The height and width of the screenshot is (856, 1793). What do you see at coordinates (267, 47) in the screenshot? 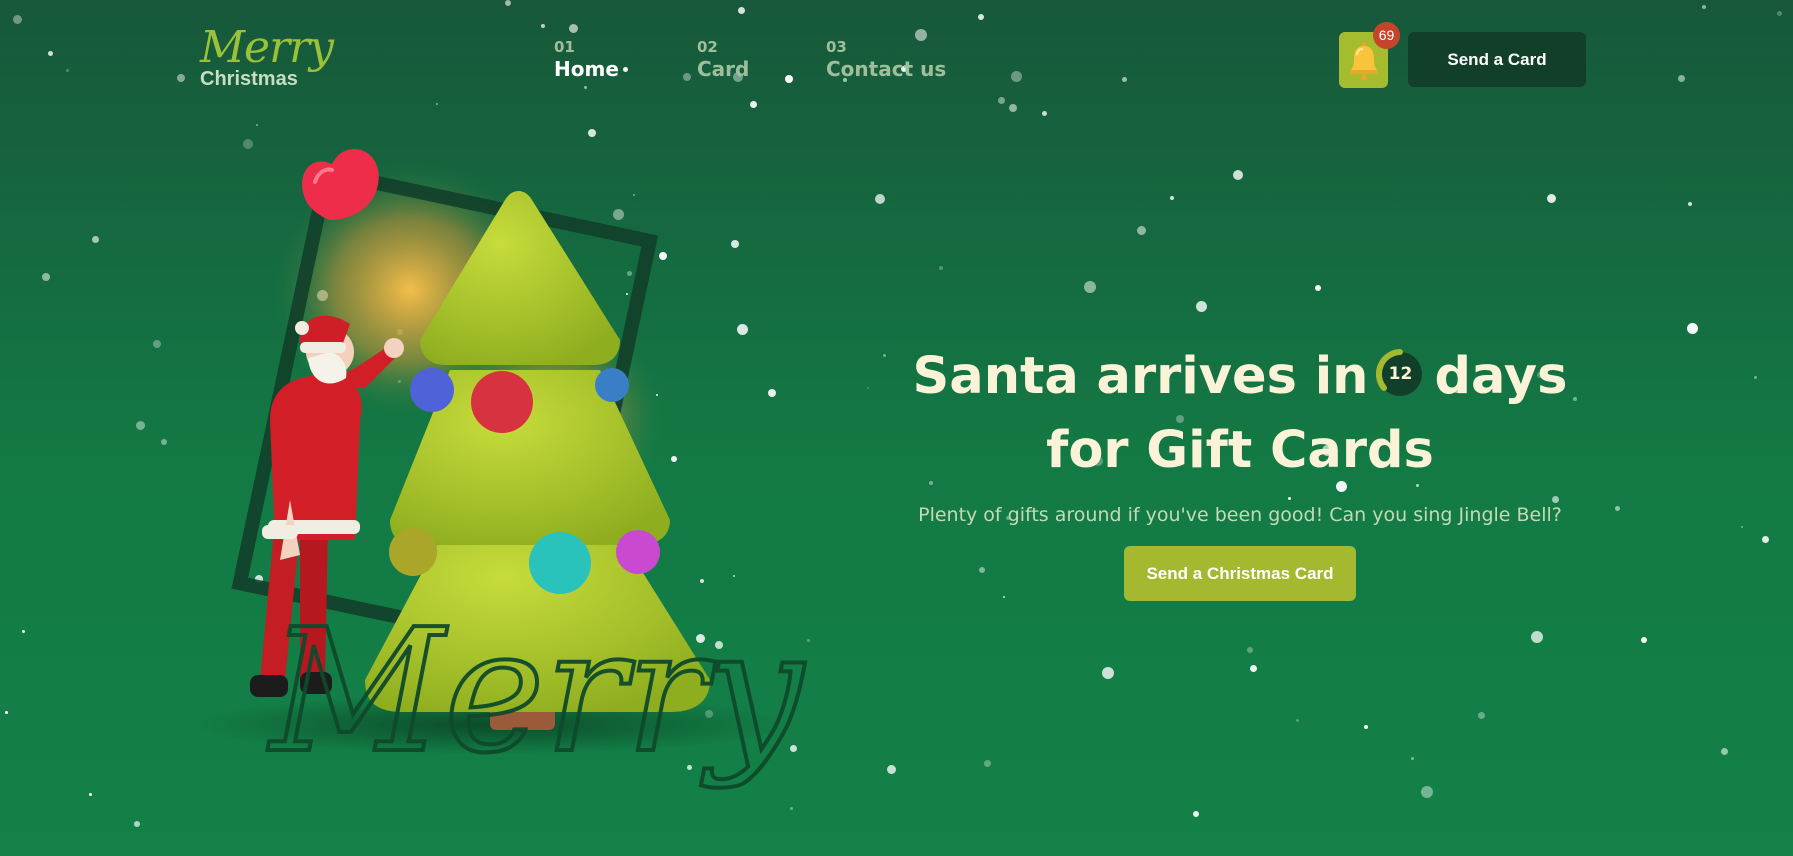
I see `logo-script: Merry` at bounding box center [267, 47].